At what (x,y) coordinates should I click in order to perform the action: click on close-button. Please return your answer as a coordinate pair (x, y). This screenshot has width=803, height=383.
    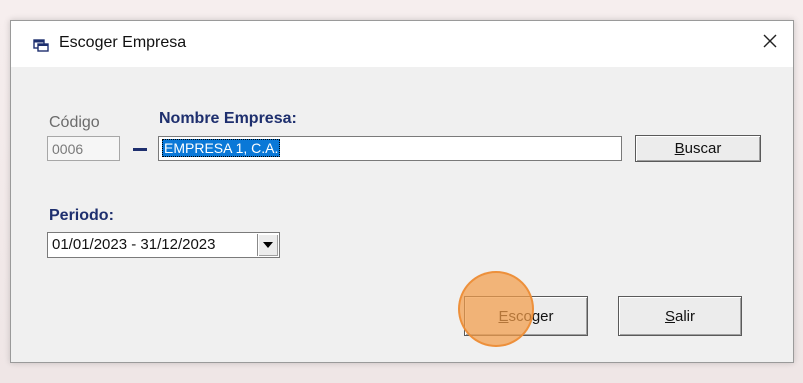
    Looking at the image, I should click on (770, 41).